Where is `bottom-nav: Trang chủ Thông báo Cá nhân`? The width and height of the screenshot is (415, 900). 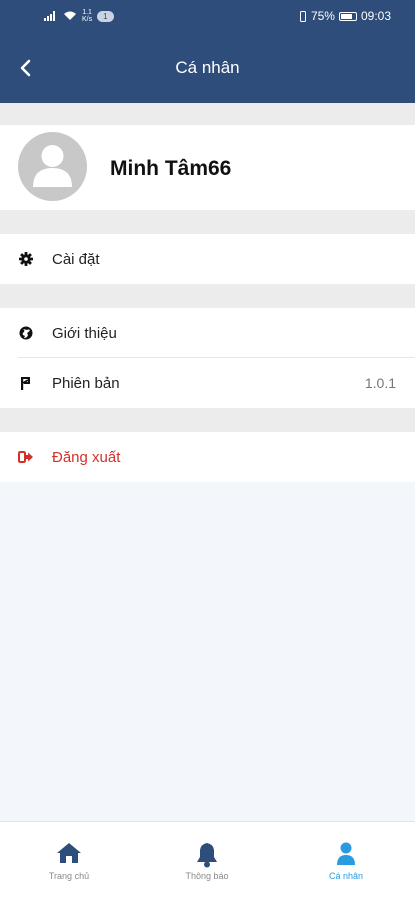 bottom-nav: Trang chủ Thông báo Cá nhân is located at coordinates (207, 860).